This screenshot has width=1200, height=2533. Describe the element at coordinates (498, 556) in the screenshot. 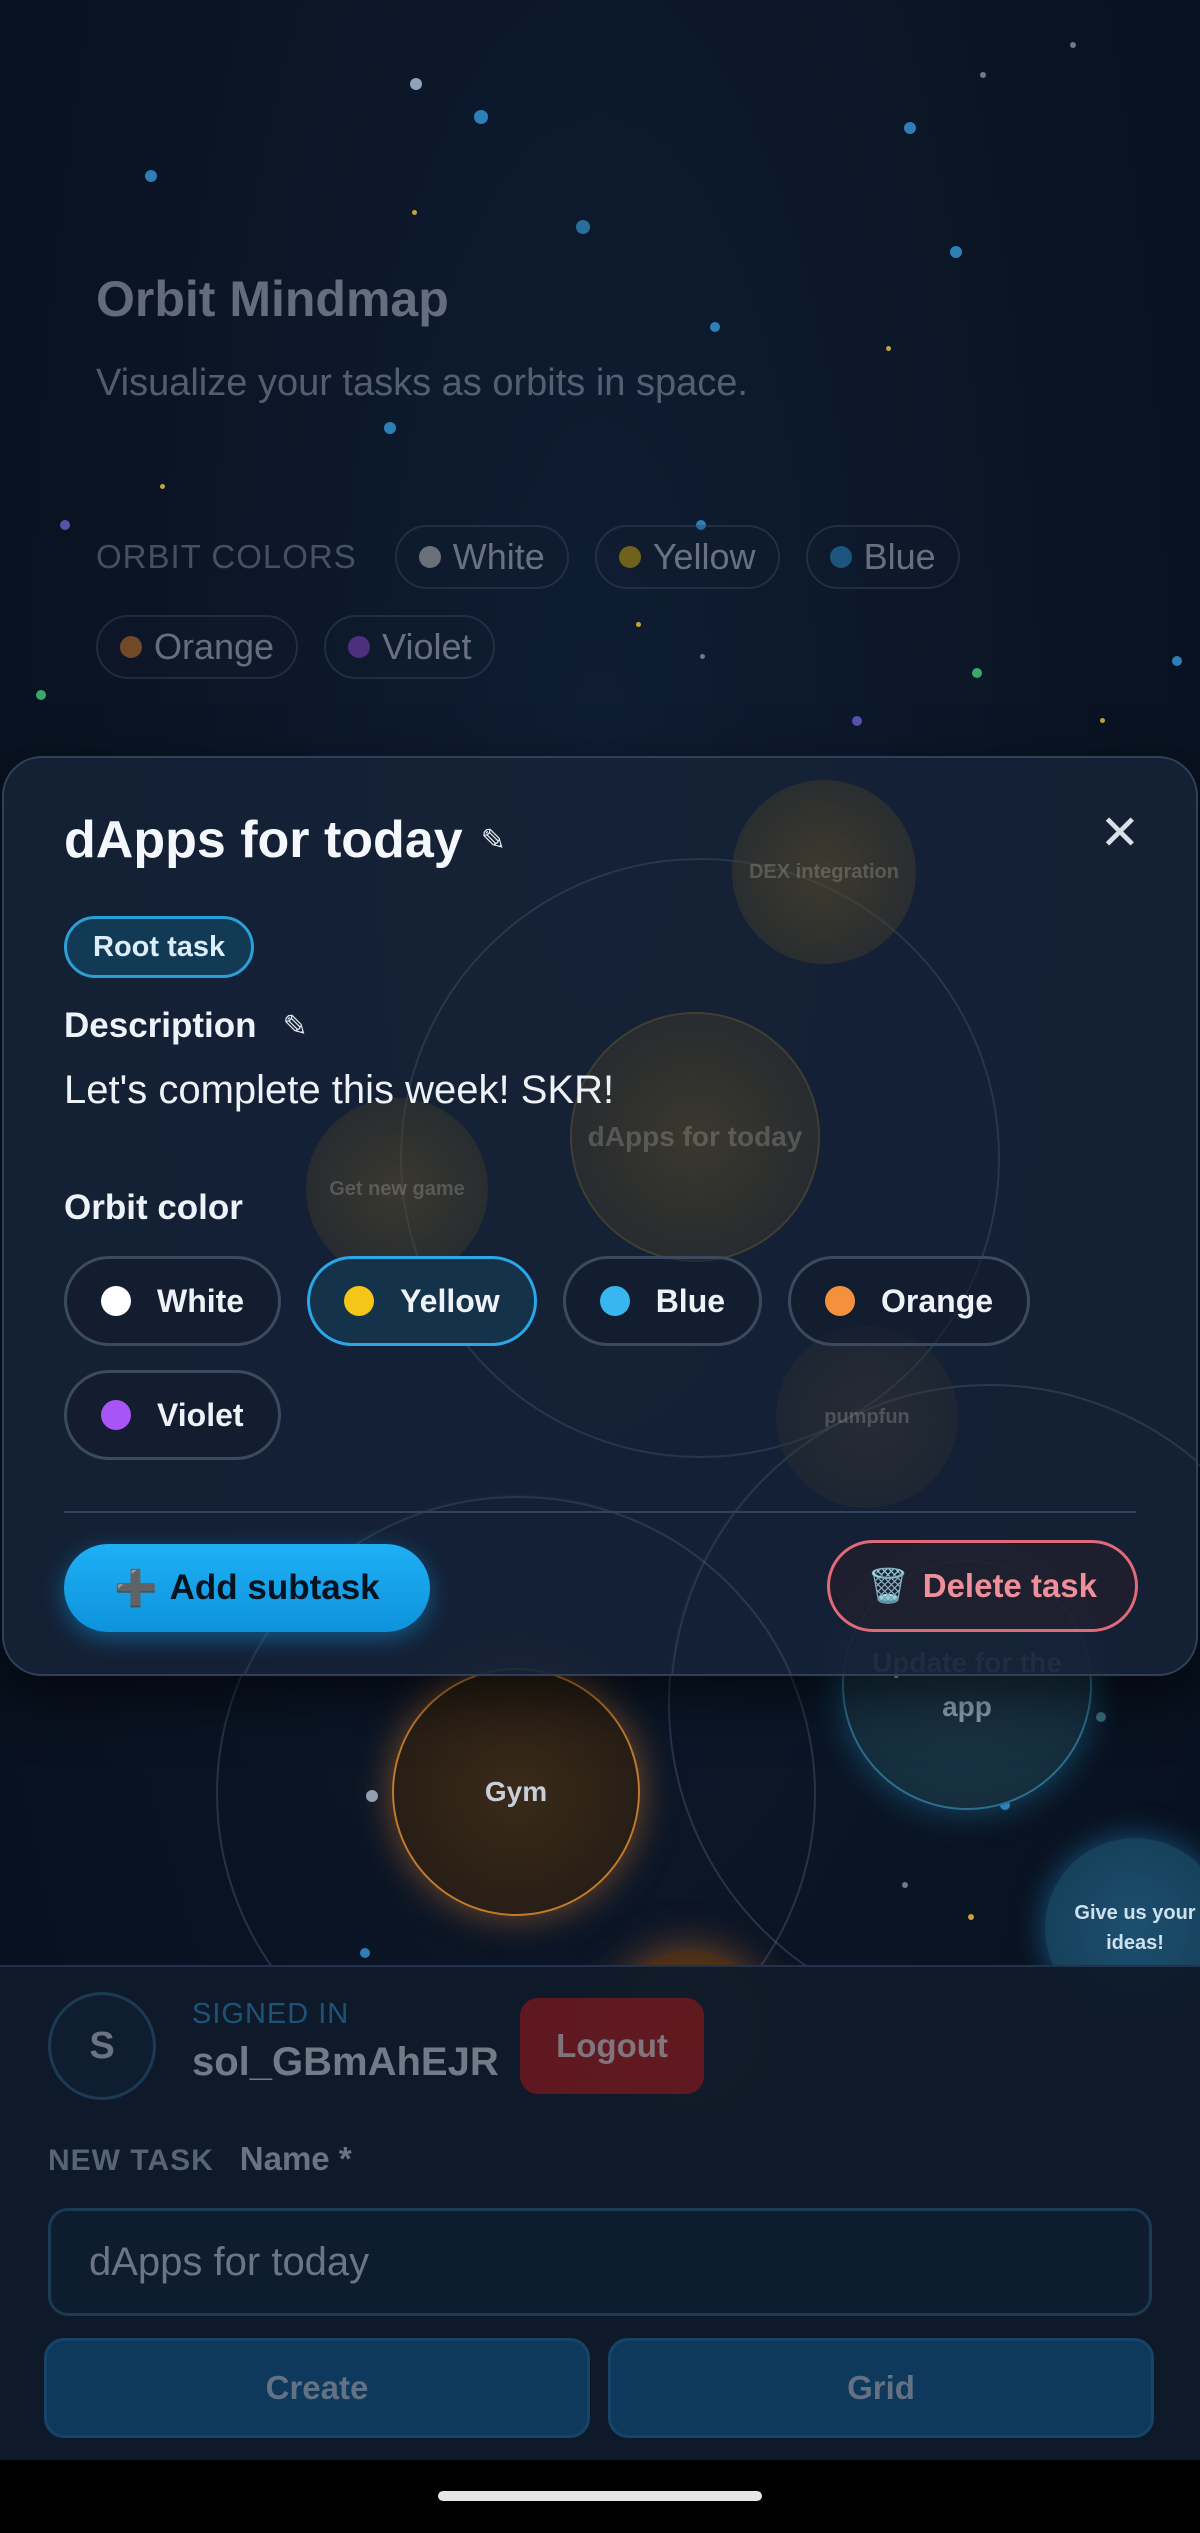

I see `legend-chip-label: White` at that location.